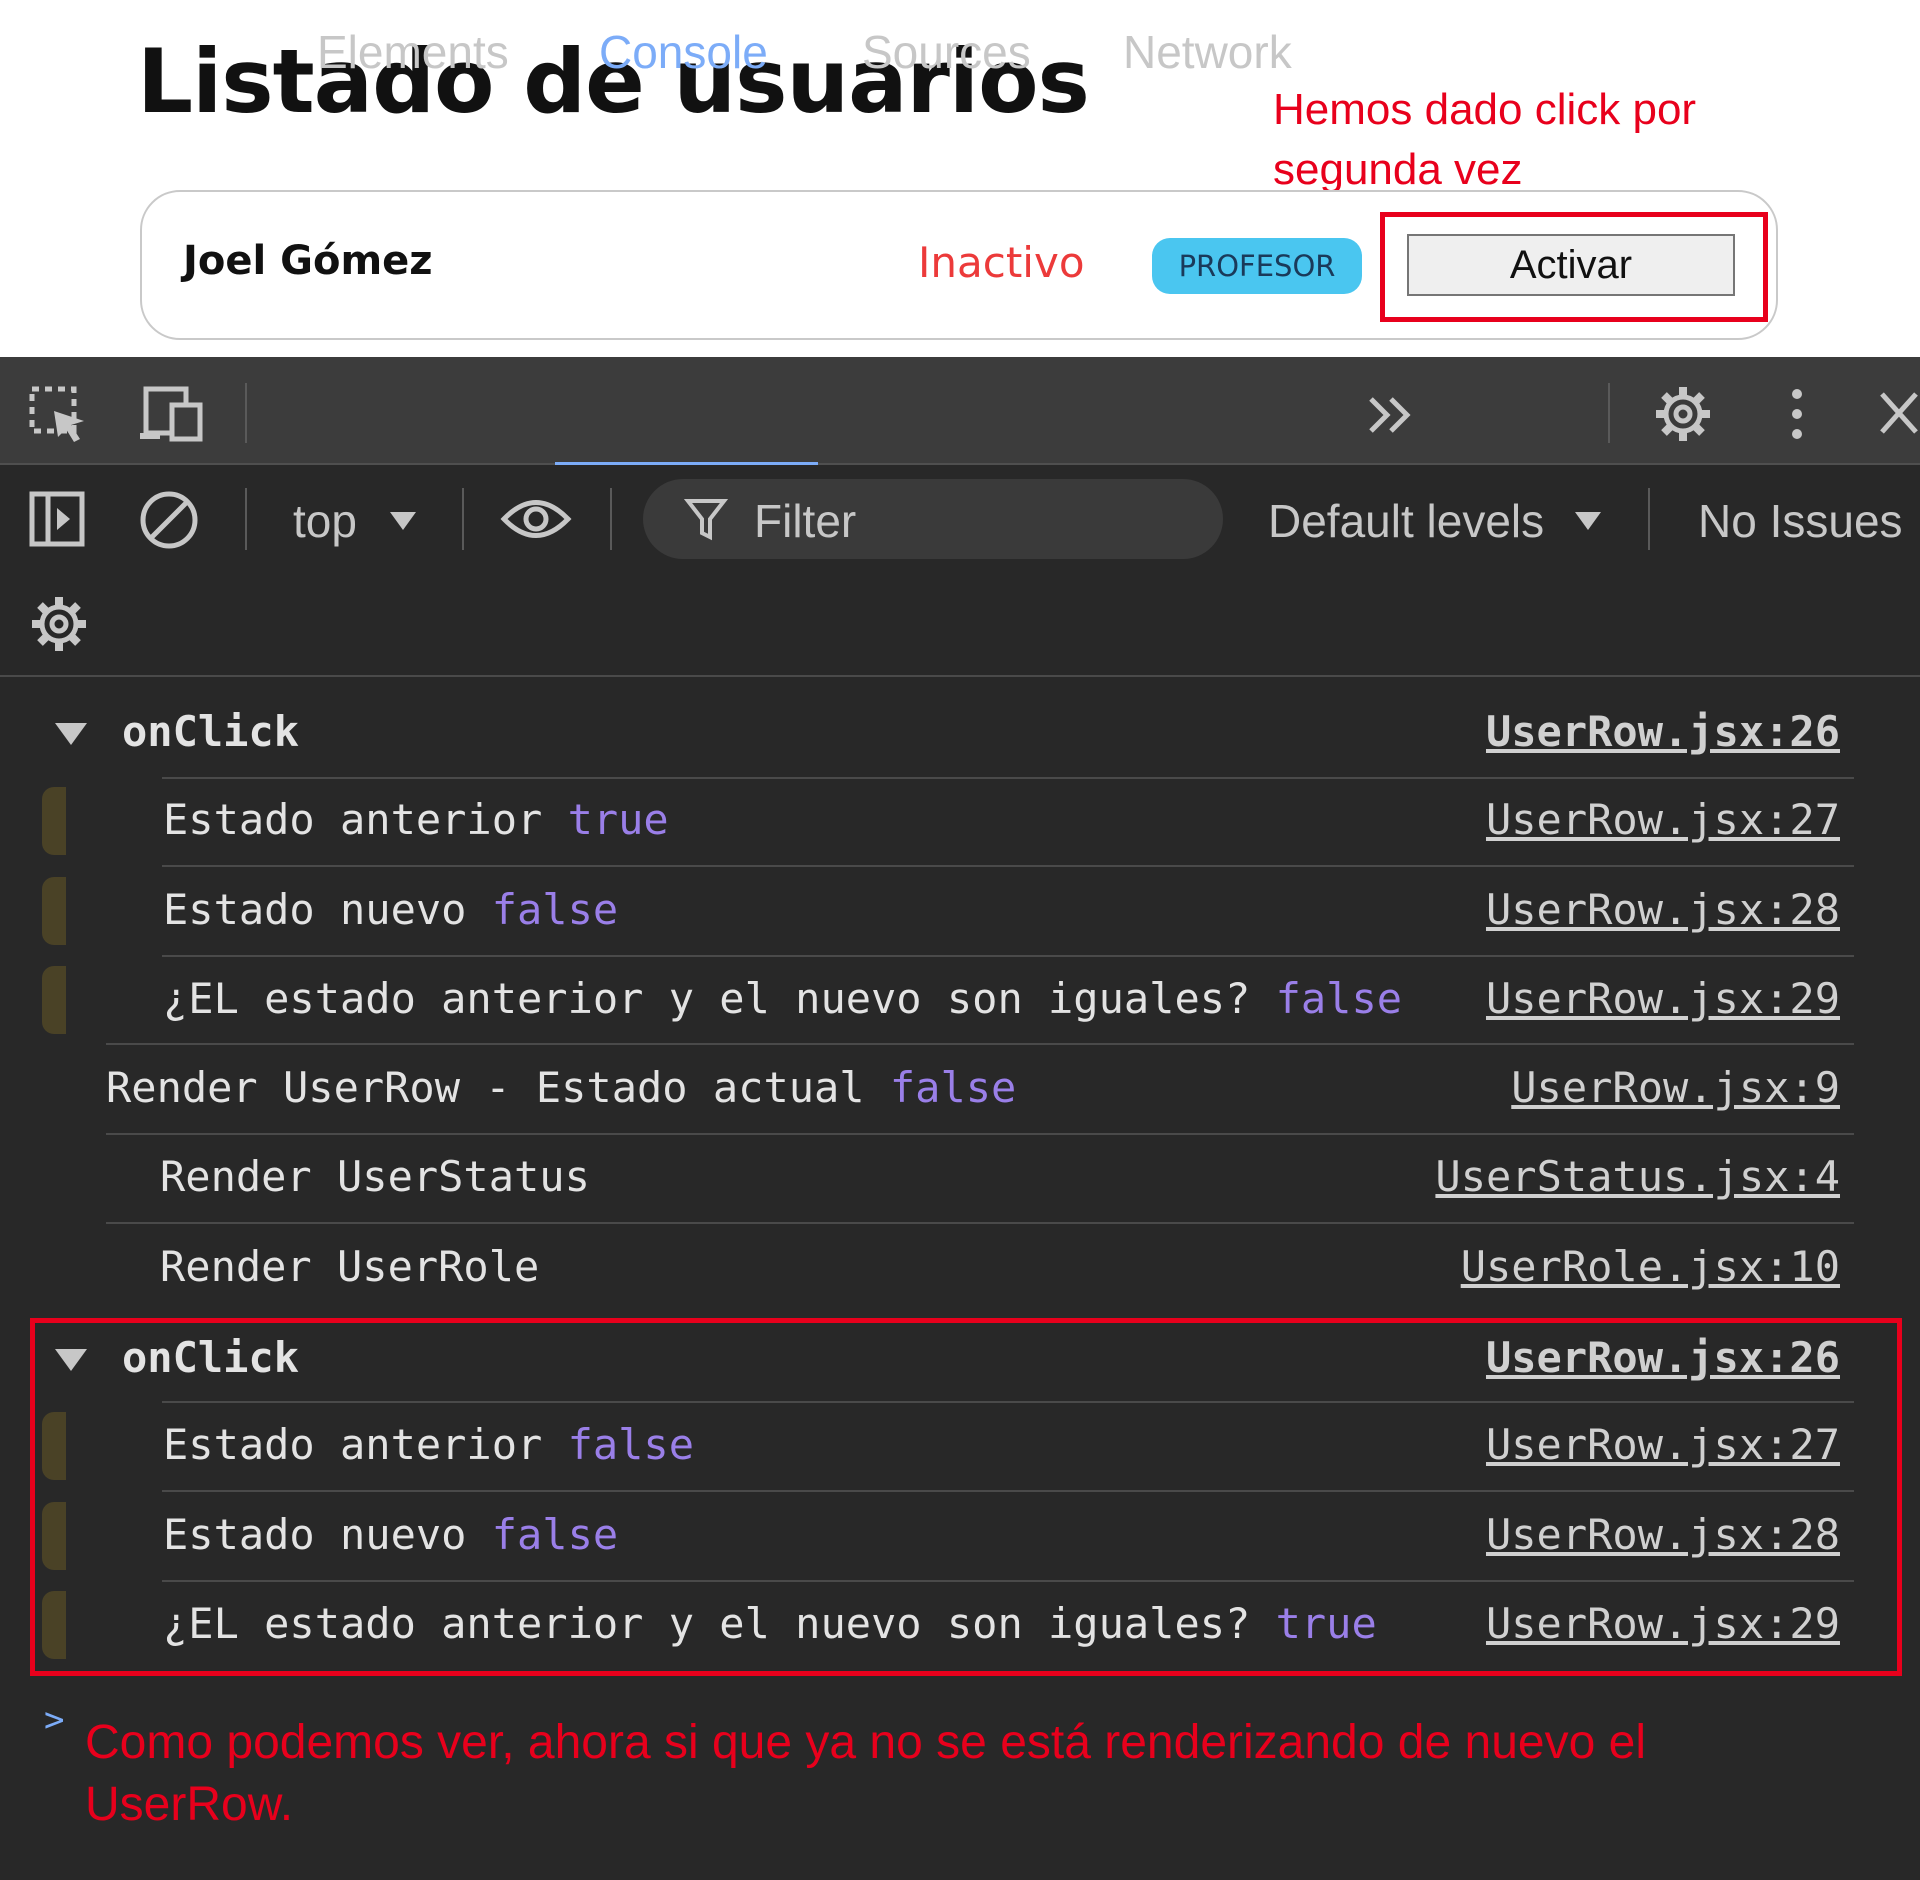  I want to click on sidebar-toggle-icon, so click(57, 519).